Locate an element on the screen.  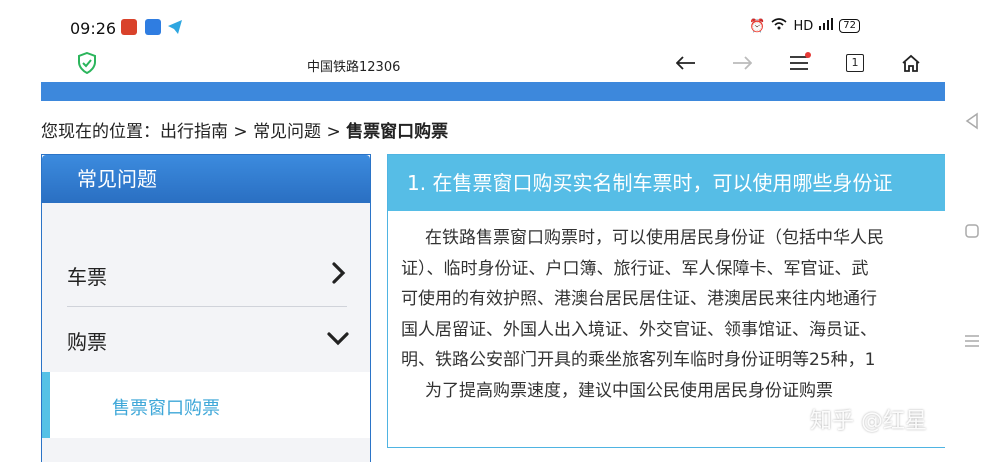
nav-recents-icon is located at coordinates (972, 341).